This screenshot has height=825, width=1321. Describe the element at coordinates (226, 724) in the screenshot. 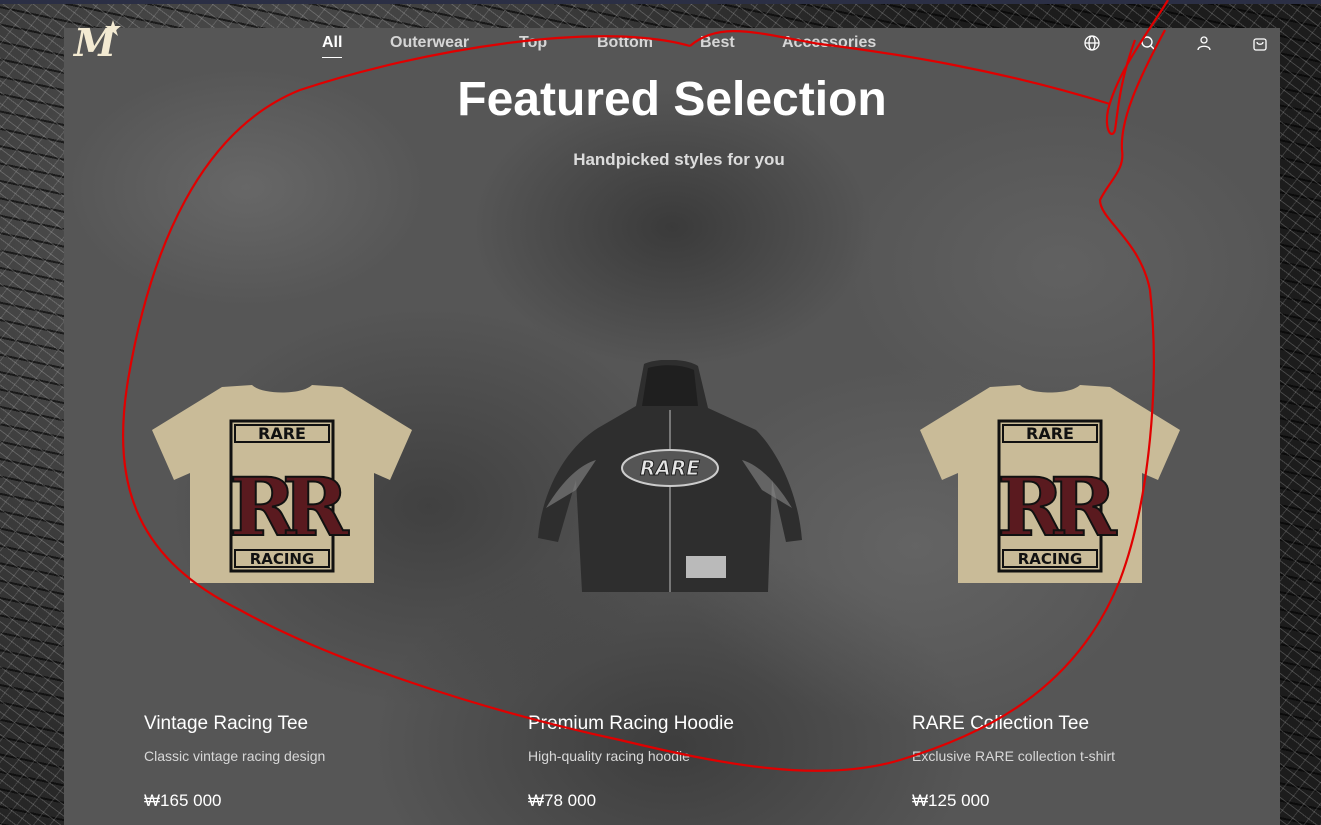

I see `product-name: Vintage Racing Tee` at that location.